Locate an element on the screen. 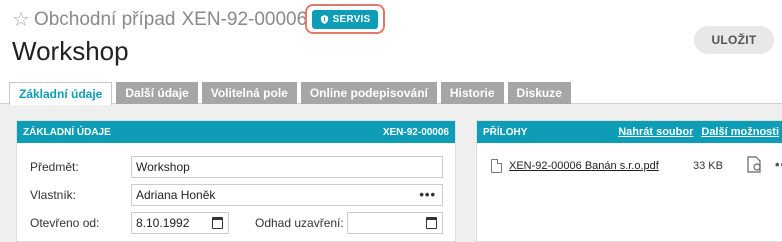 This screenshot has width=782, height=242. breadcrumb: ☆ Obchodní případ XEN-92-00006 is located at coordinates (159, 20).